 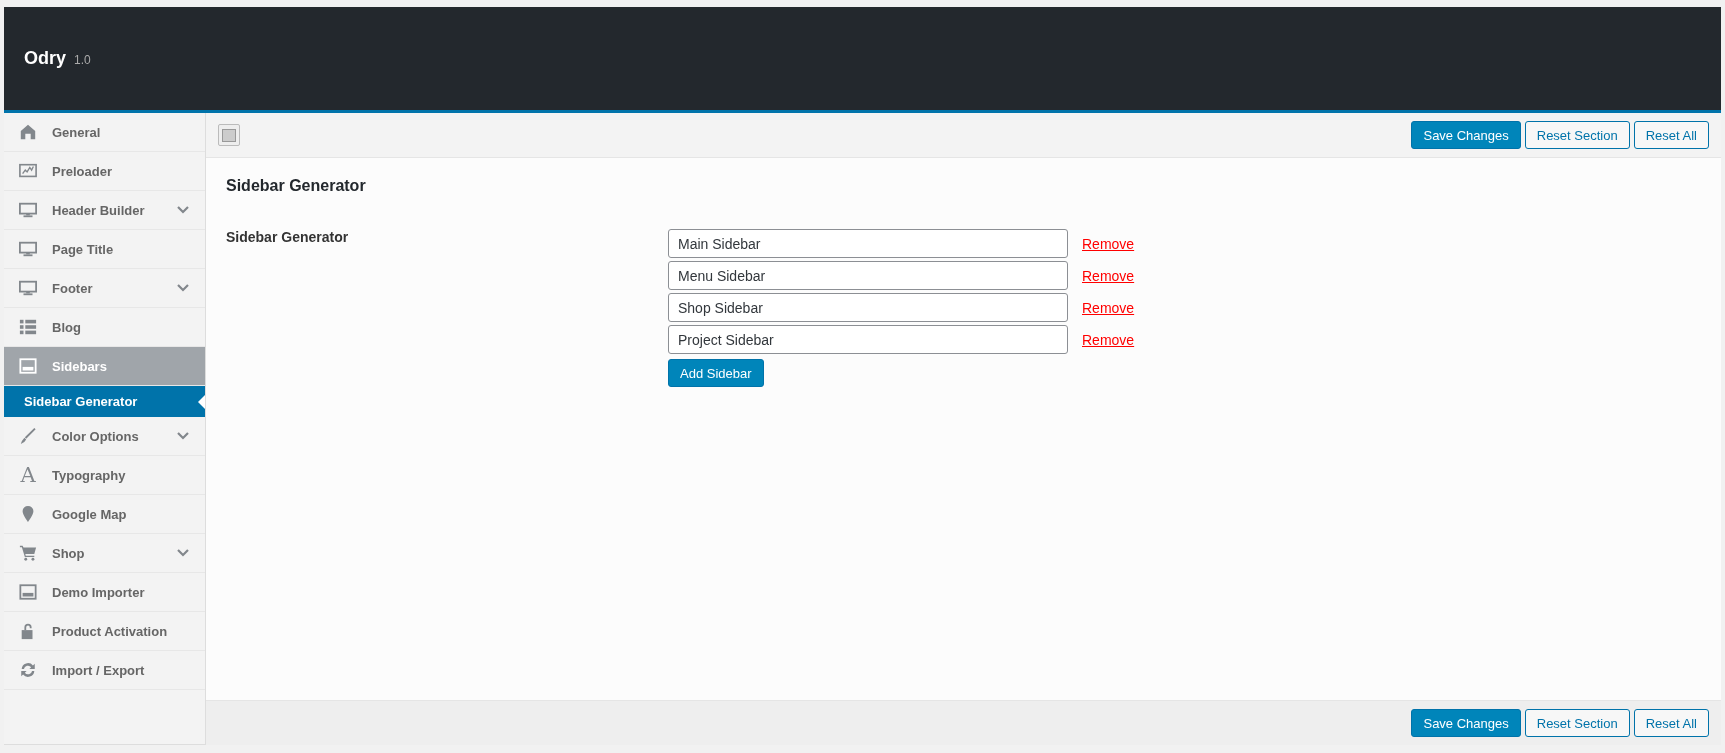 I want to click on refresh-icon, so click(x=28, y=670).